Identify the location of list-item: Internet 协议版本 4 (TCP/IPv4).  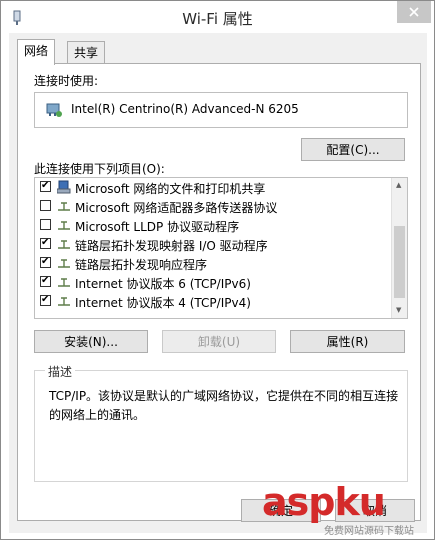
(212, 301).